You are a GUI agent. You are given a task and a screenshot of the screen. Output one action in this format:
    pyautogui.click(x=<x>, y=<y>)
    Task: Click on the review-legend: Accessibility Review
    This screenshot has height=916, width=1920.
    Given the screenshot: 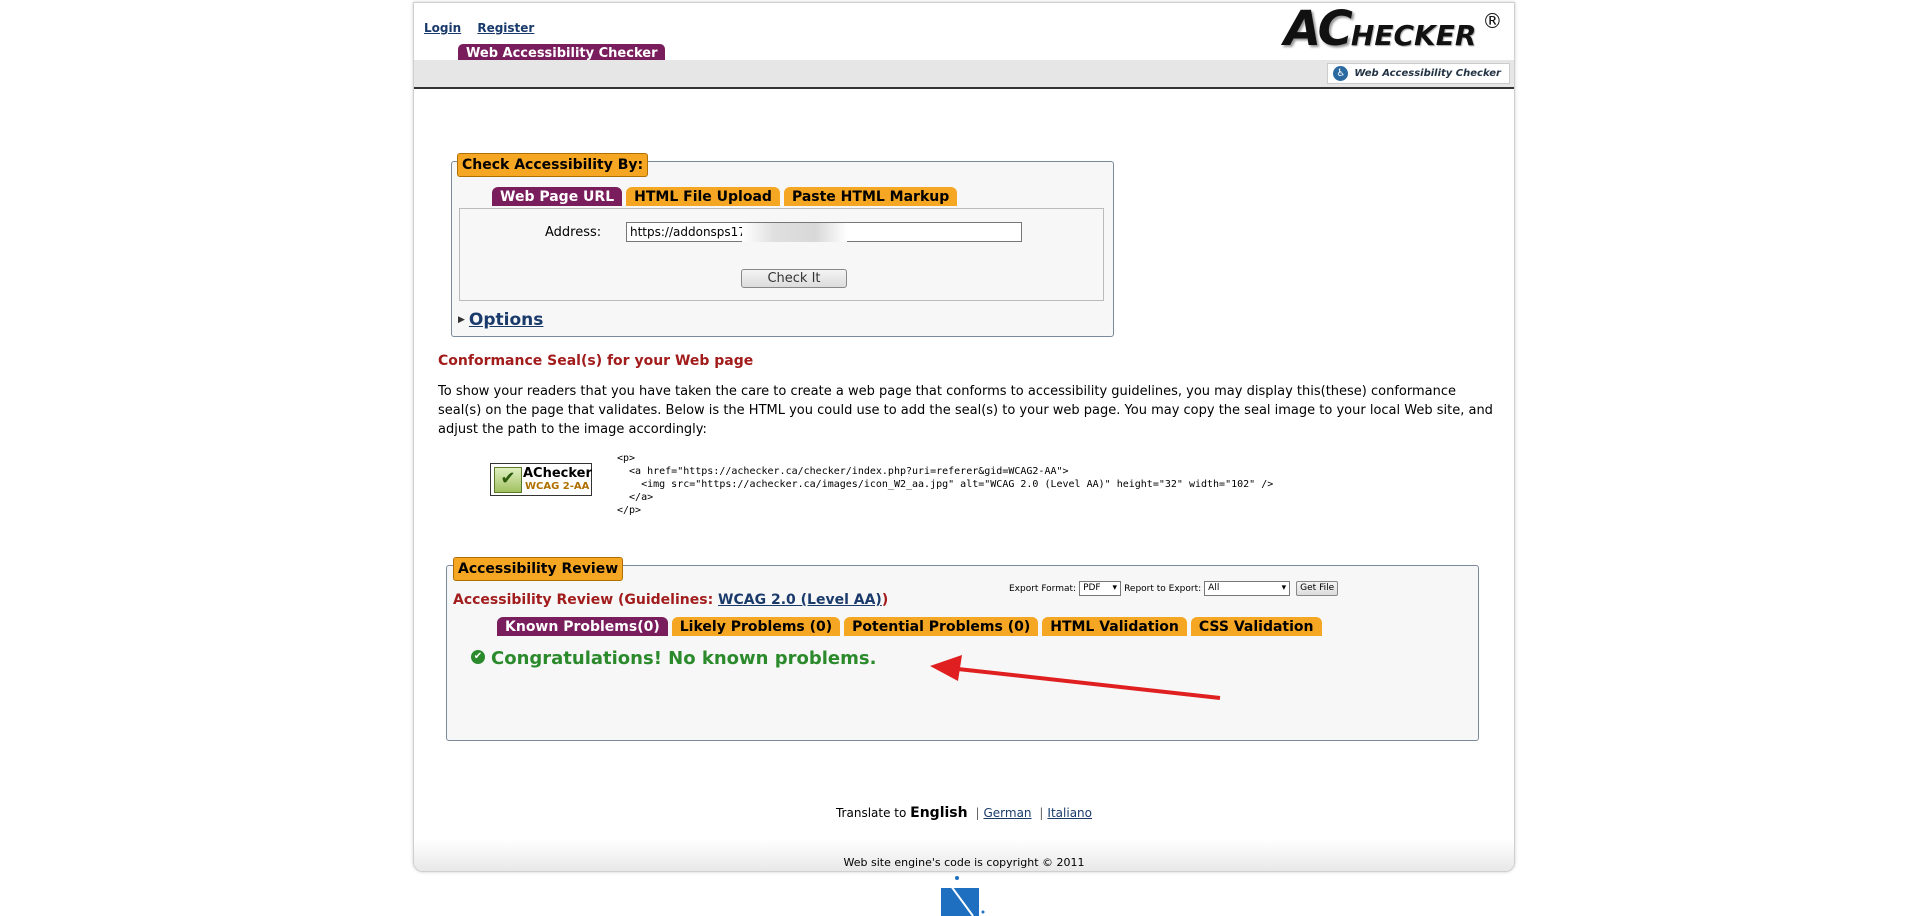 What is the action you would take?
    pyautogui.click(x=538, y=569)
    